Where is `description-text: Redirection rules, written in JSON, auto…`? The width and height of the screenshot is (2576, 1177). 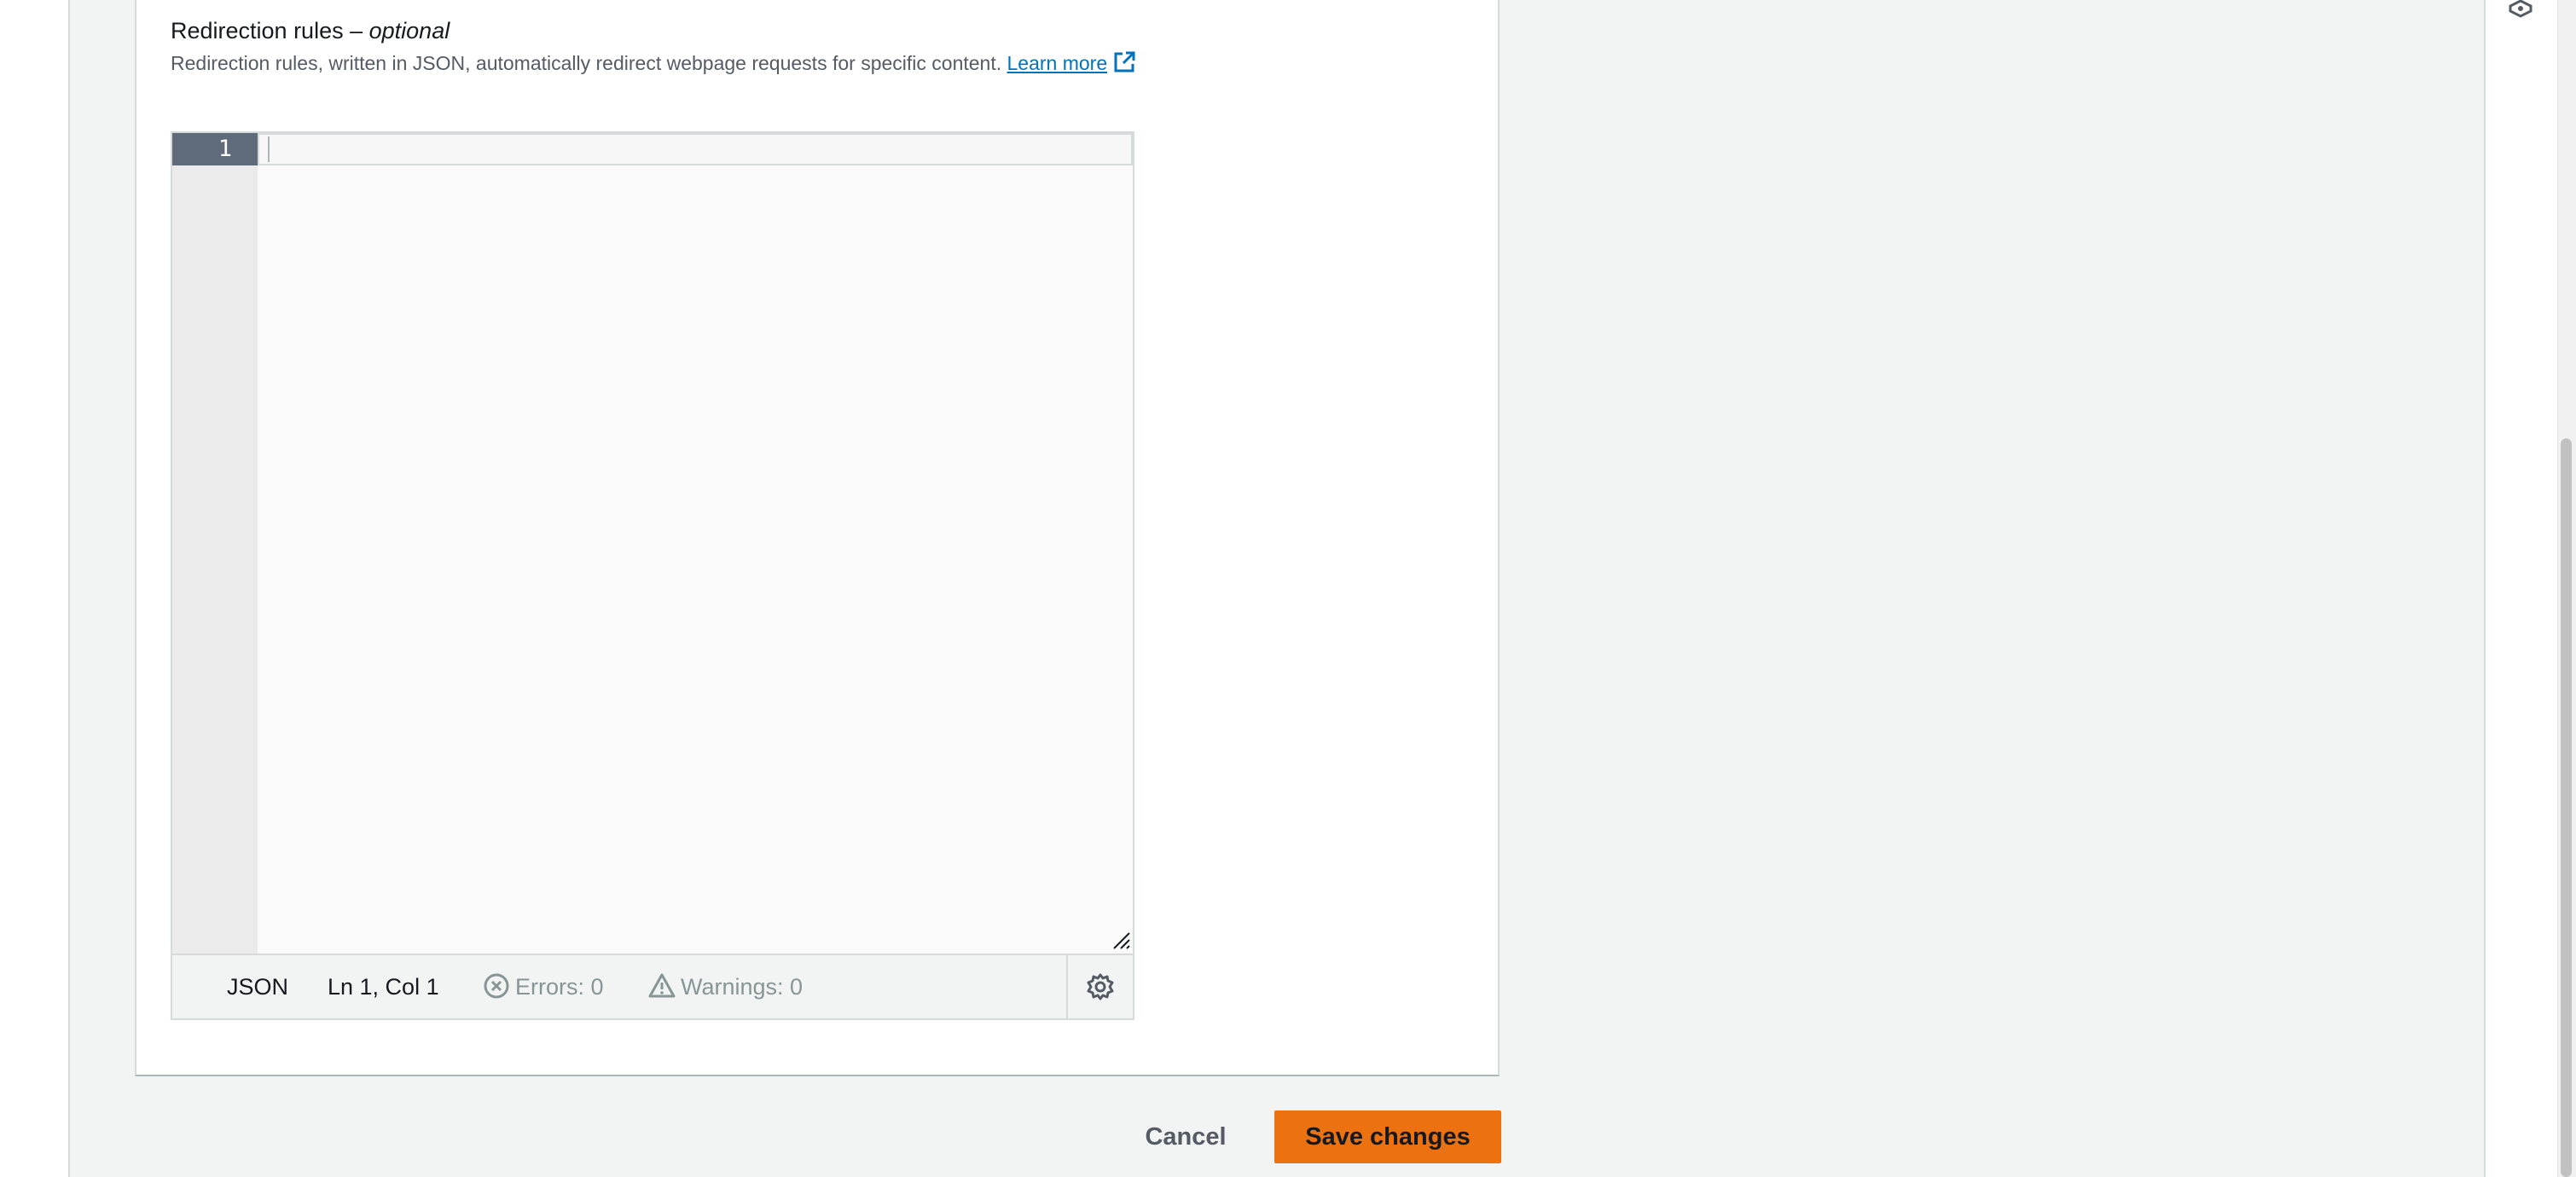 description-text: Redirection rules, written in JSON, auto… is located at coordinates (589, 63).